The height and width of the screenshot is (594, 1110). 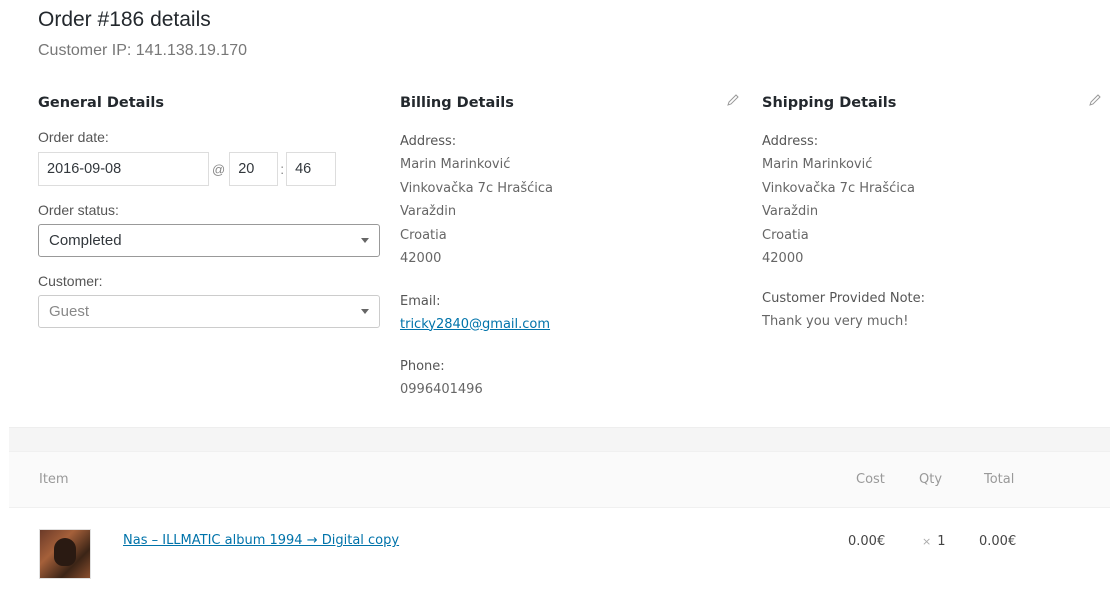 What do you see at coordinates (927, 541) in the screenshot?
I see `times-sign: ×` at bounding box center [927, 541].